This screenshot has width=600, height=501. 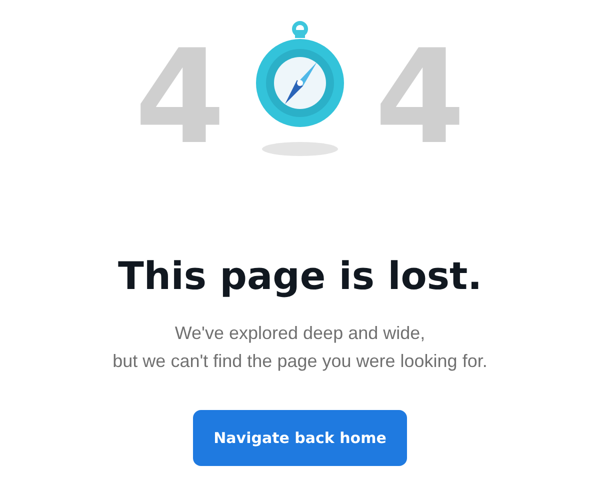 I want to click on page-title: This page is lost., so click(x=300, y=277).